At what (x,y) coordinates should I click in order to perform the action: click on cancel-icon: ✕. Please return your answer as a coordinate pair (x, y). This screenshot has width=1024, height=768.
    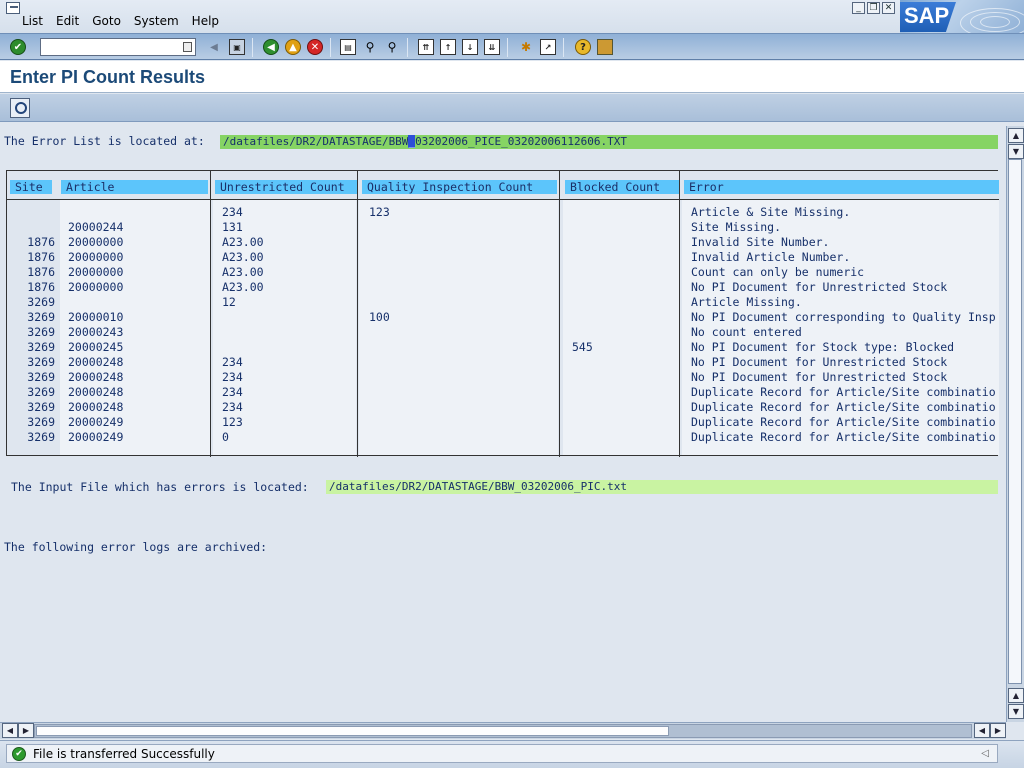
    Looking at the image, I should click on (315, 47).